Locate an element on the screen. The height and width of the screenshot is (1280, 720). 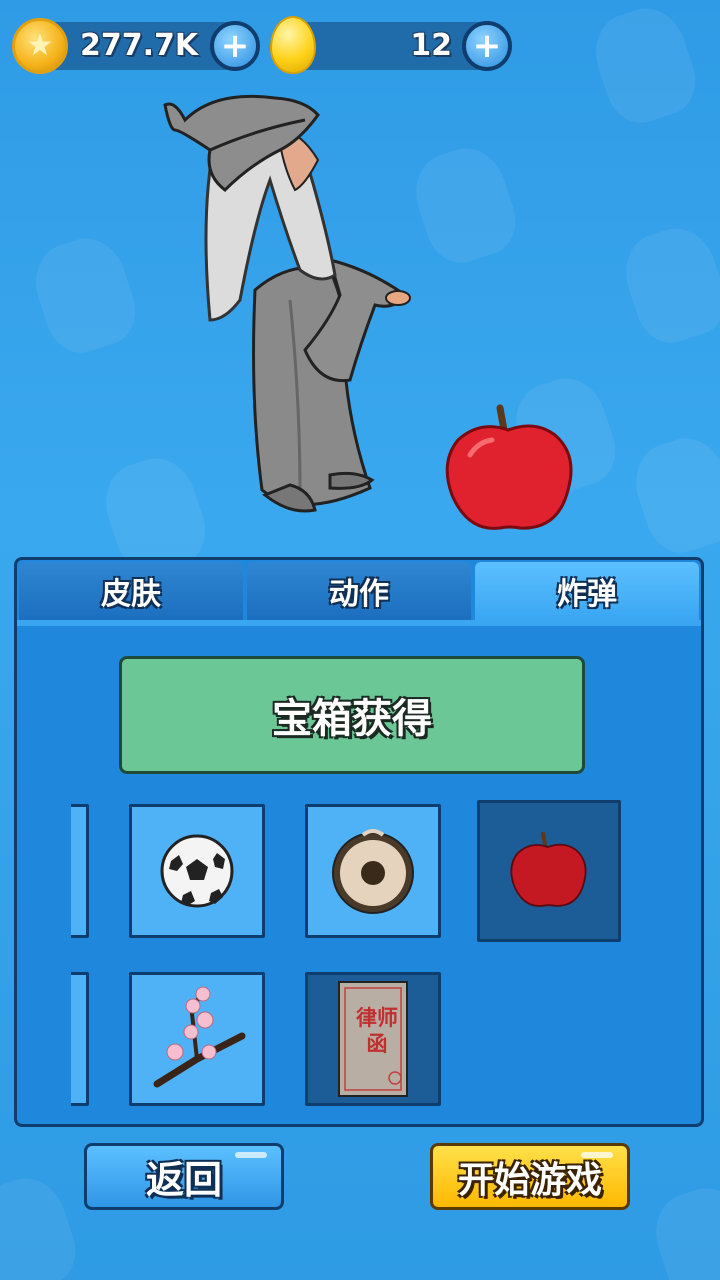
add-eggs-button: + is located at coordinates (487, 46).